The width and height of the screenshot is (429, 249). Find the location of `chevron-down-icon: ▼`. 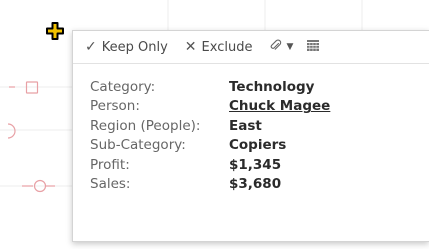

chevron-down-icon: ▼ is located at coordinates (290, 47).